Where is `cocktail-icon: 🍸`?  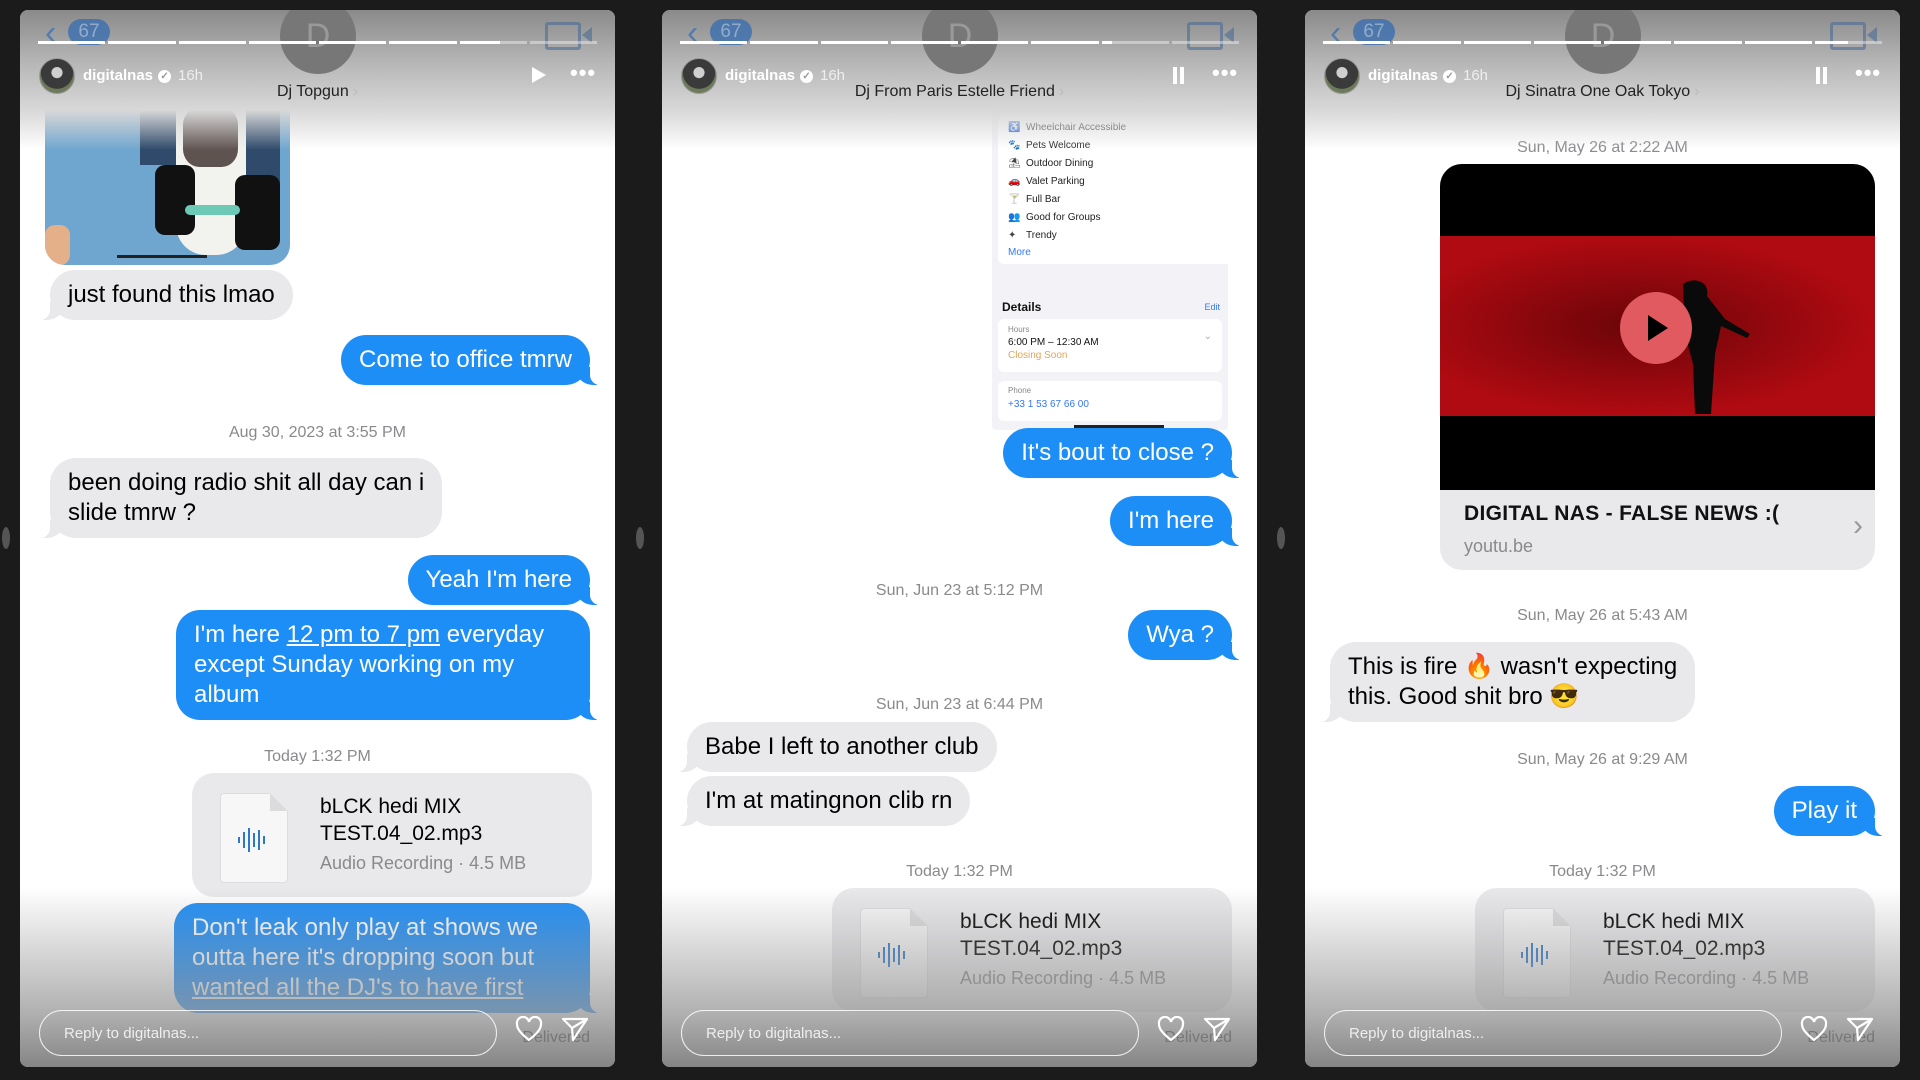 cocktail-icon: 🍸 is located at coordinates (1014, 199).